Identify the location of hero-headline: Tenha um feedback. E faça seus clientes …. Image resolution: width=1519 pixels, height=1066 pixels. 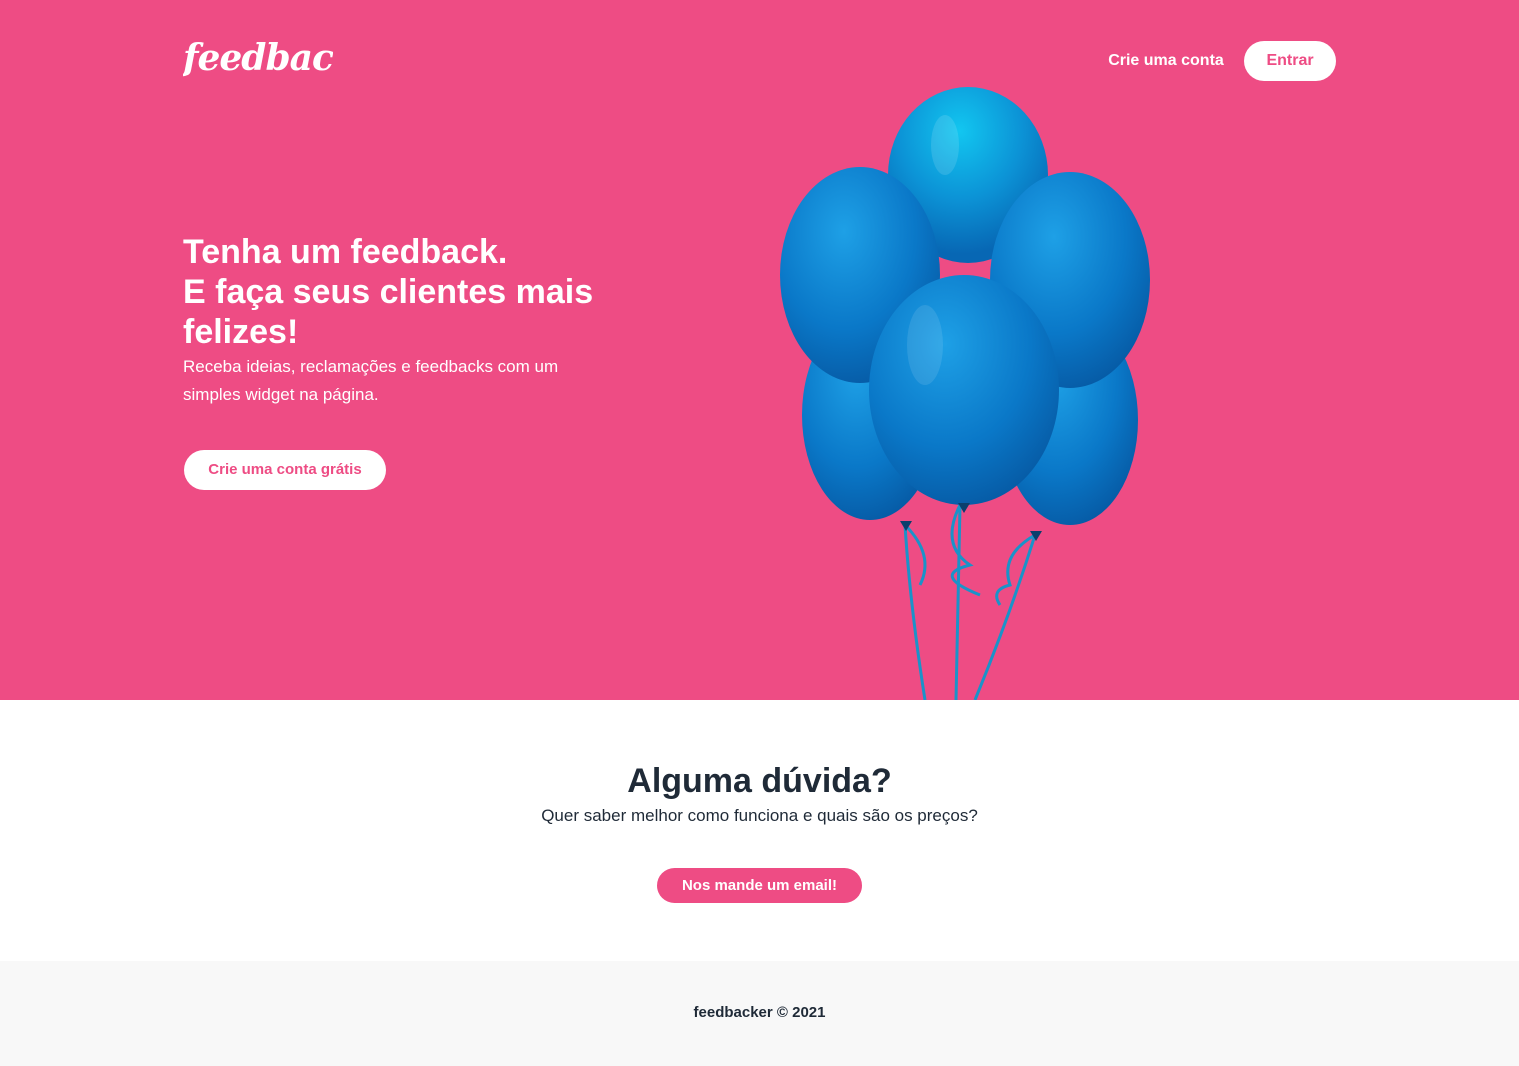
(413, 292).